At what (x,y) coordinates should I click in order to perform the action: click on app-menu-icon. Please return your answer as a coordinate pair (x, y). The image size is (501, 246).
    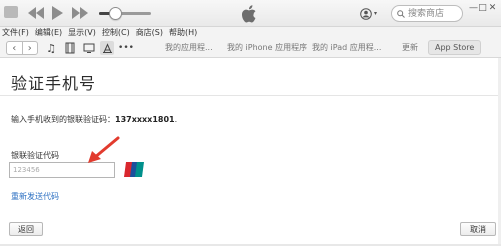
    Looking at the image, I should click on (11, 12).